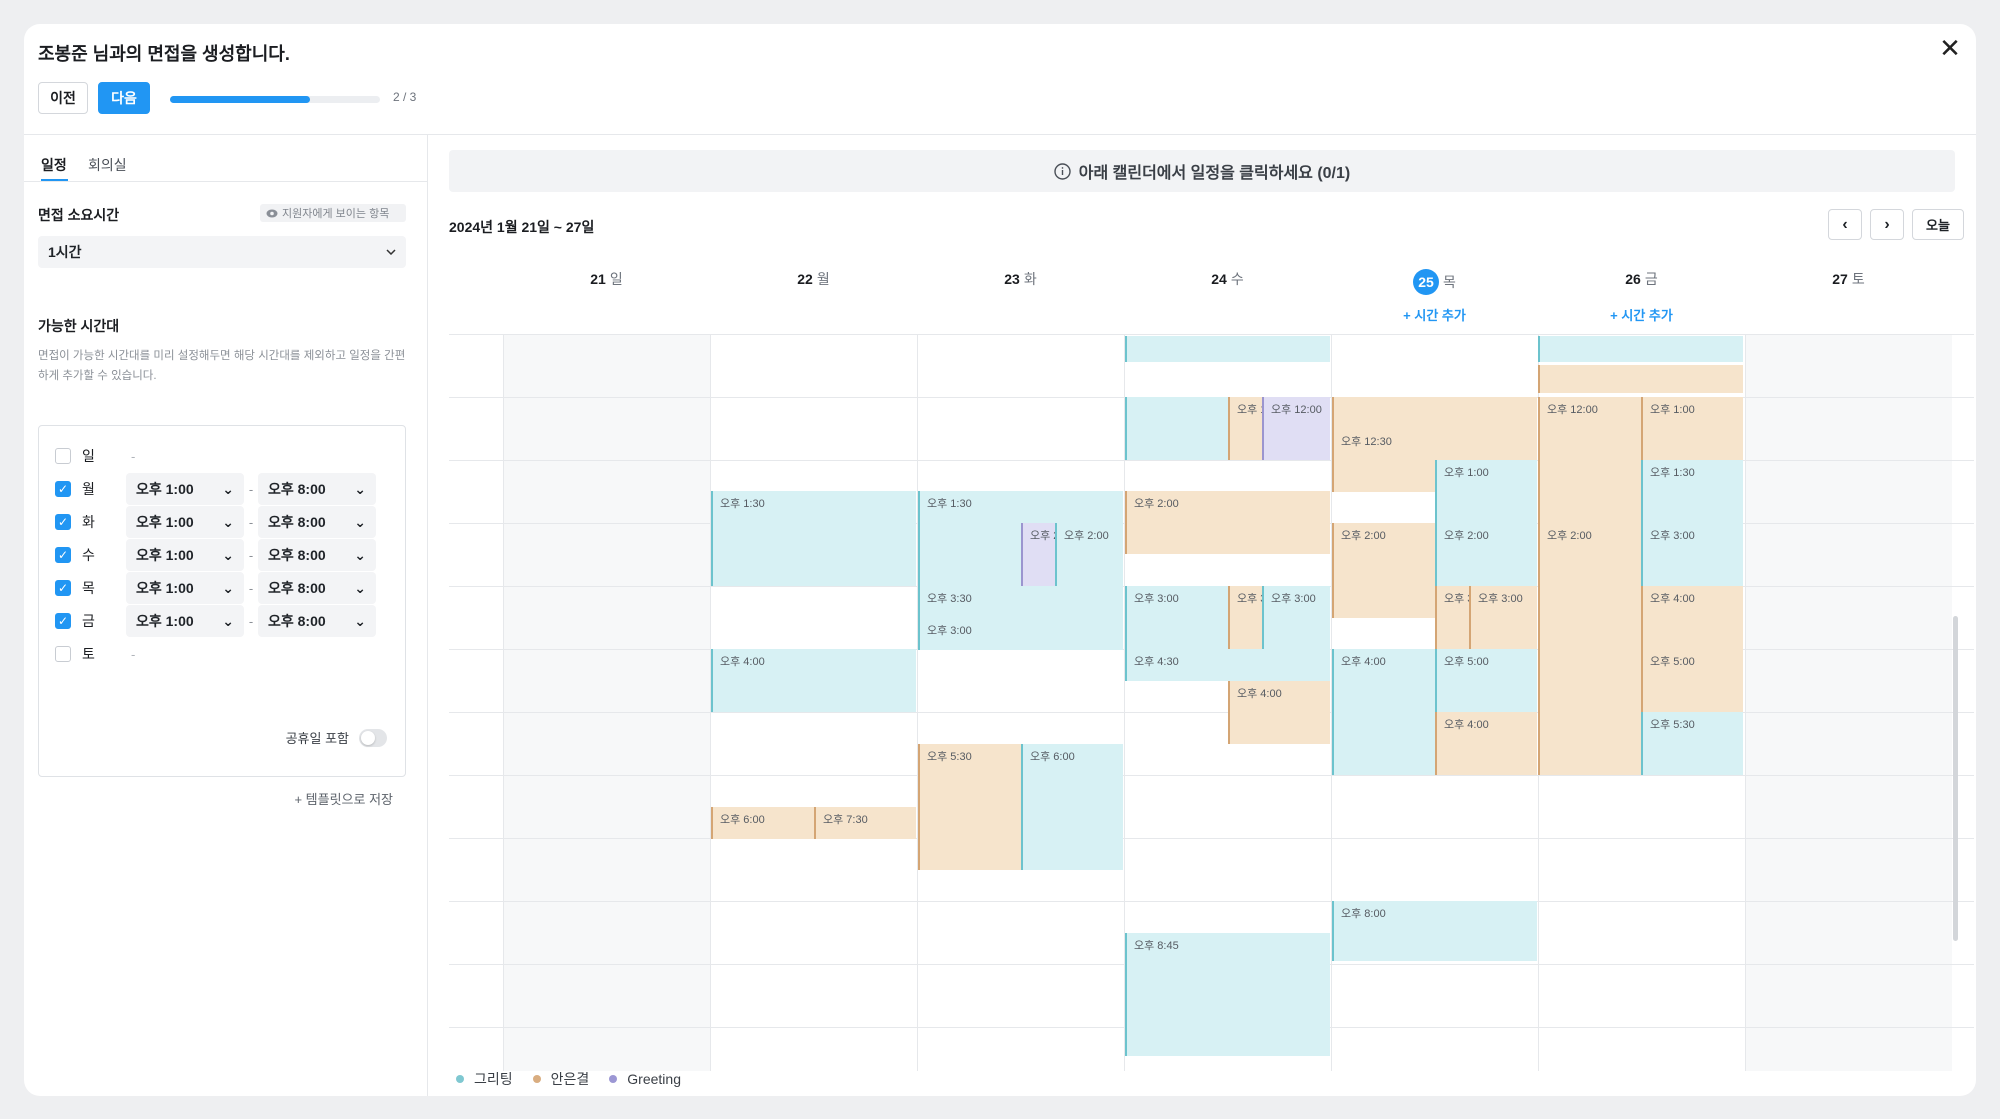 The image size is (2000, 1119). Describe the element at coordinates (1219, 279) in the screenshot. I see `day-number: 24` at that location.